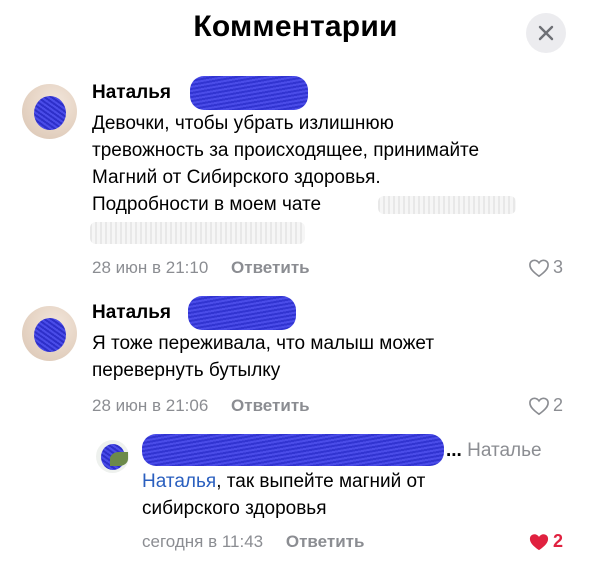  Describe the element at coordinates (447, 205) in the screenshot. I see `redacted-link` at that location.